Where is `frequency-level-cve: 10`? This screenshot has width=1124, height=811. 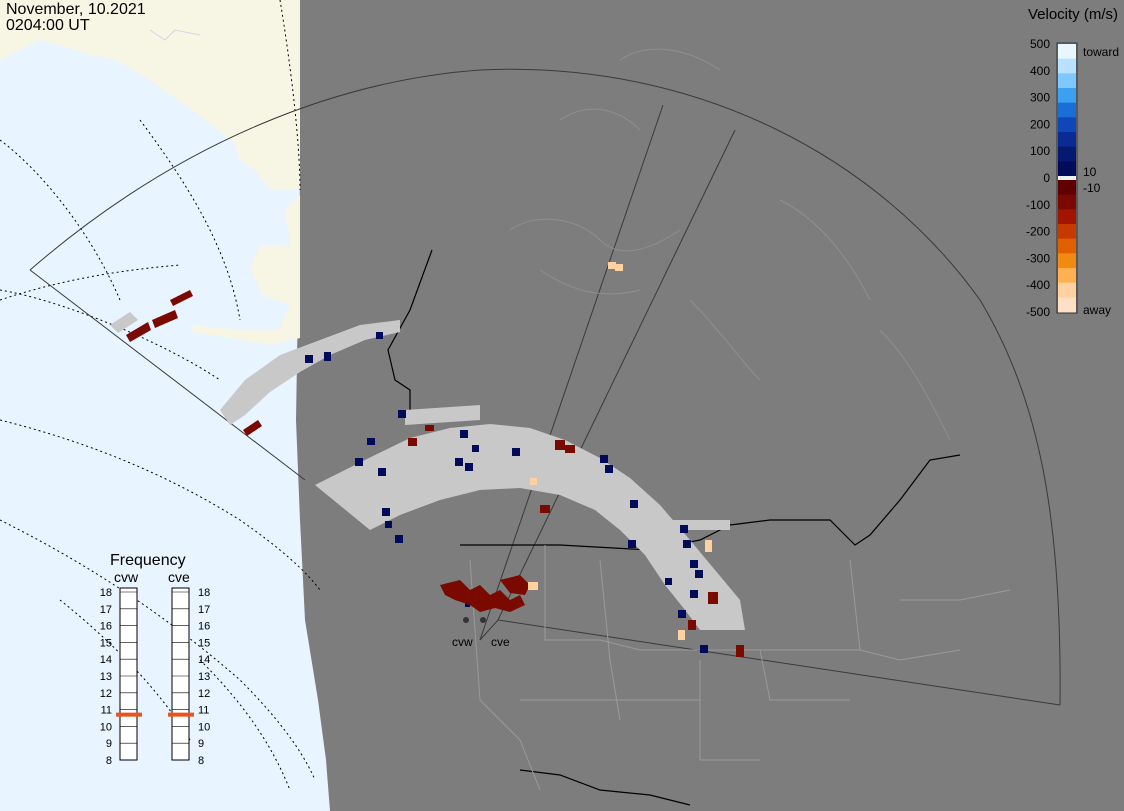
frequency-level-cve: 10 is located at coordinates (204, 727).